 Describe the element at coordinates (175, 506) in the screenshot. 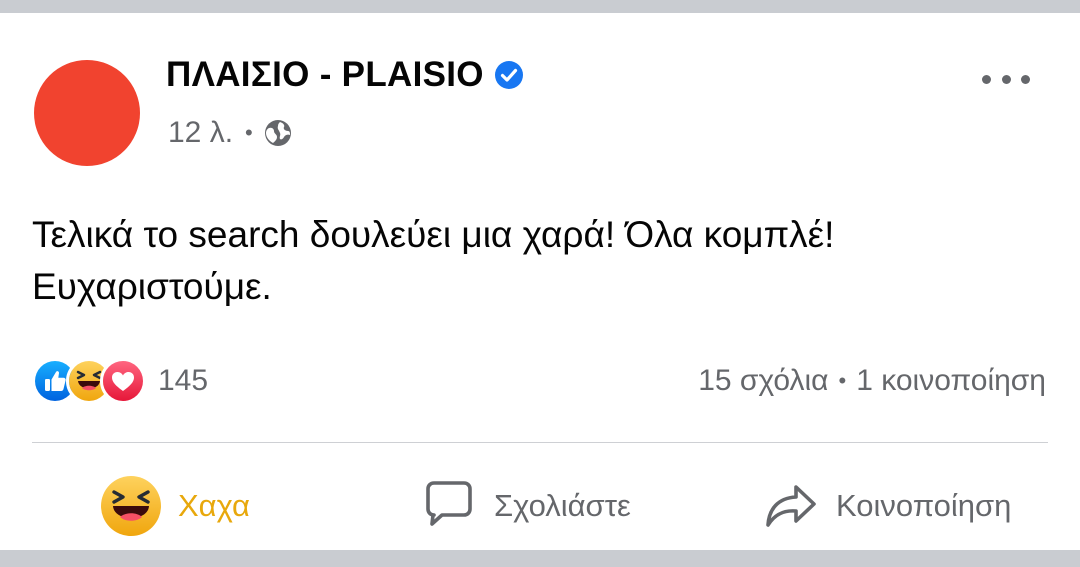

I see `react-button: Χαχα` at that location.